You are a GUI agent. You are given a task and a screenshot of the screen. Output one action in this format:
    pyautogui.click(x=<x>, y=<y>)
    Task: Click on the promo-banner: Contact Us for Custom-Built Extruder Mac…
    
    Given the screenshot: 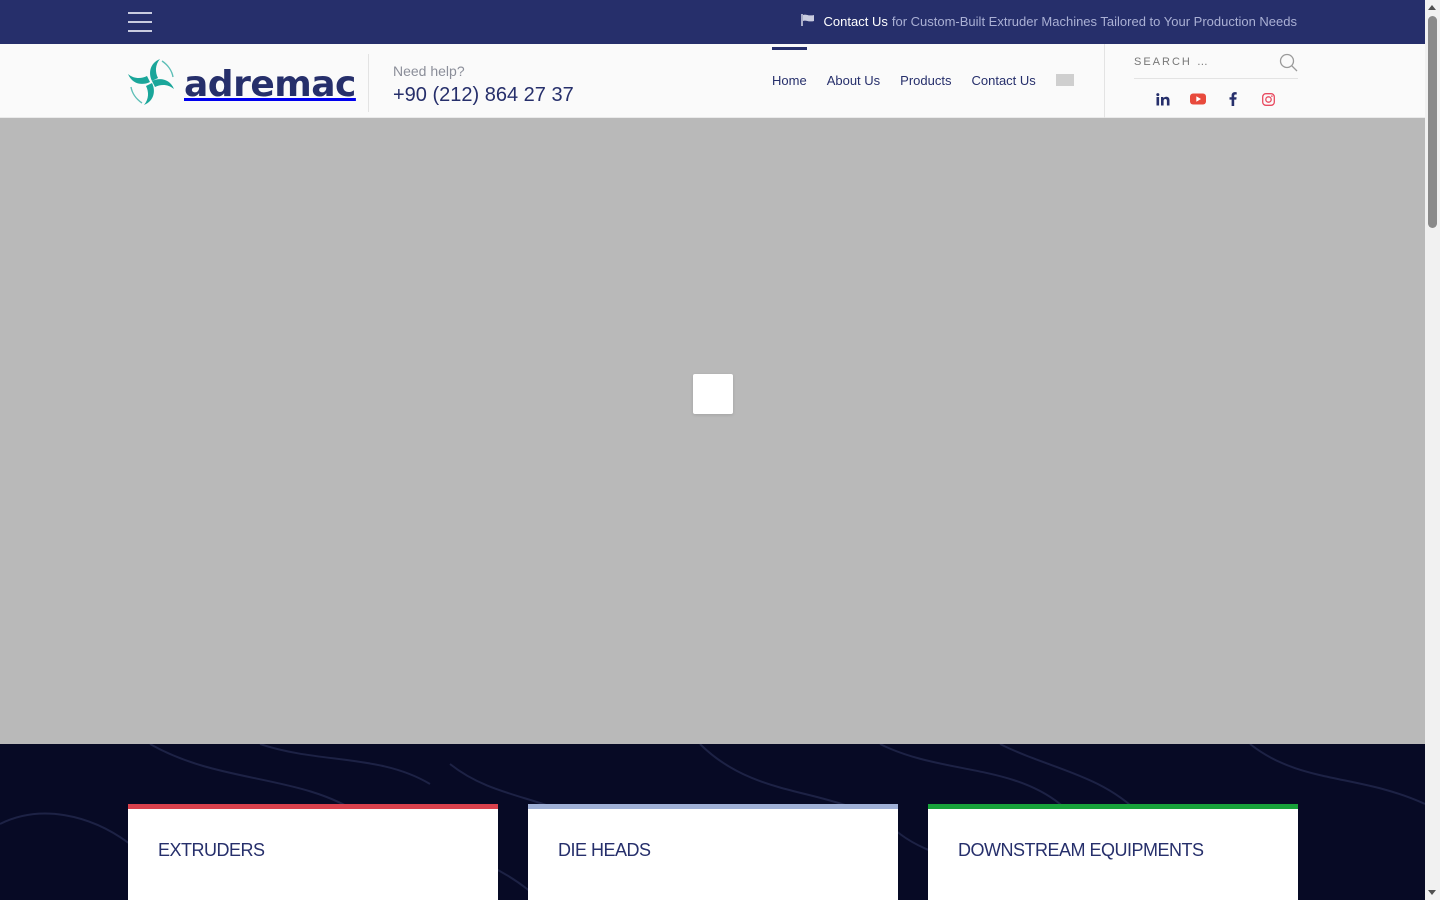 What is the action you would take?
    pyautogui.click(x=1048, y=21)
    